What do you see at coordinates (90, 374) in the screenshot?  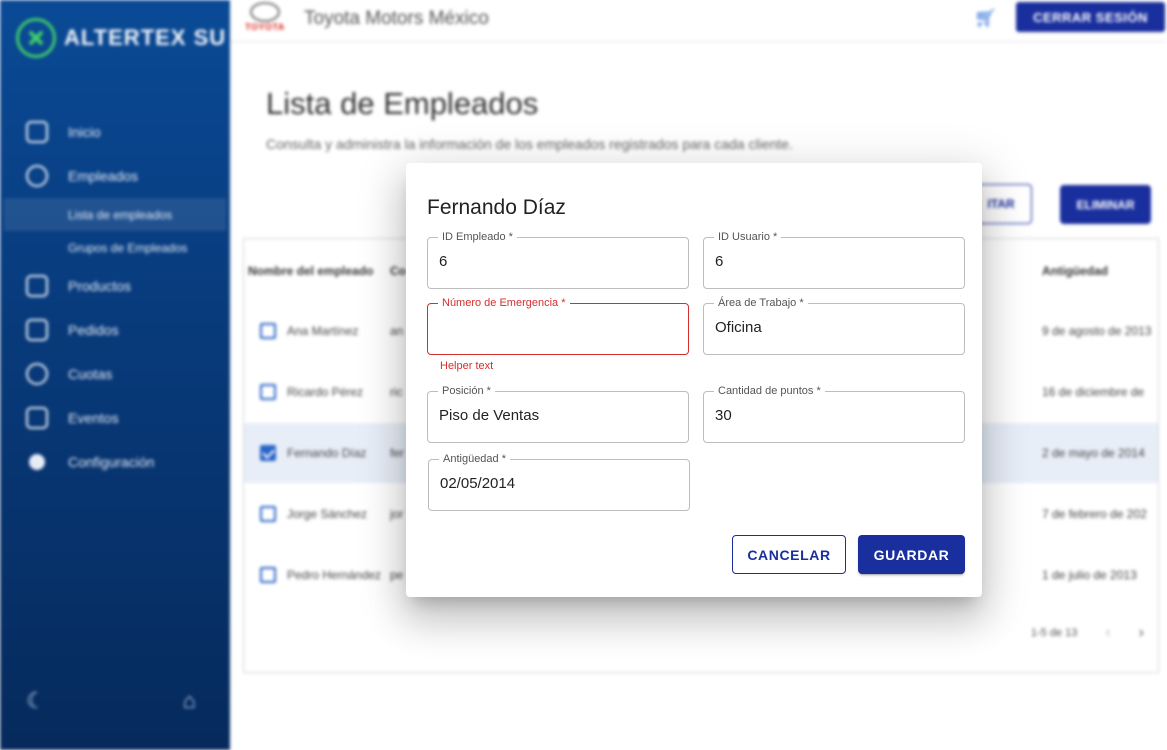 I see `sidebar-item-label: Cuotas` at bounding box center [90, 374].